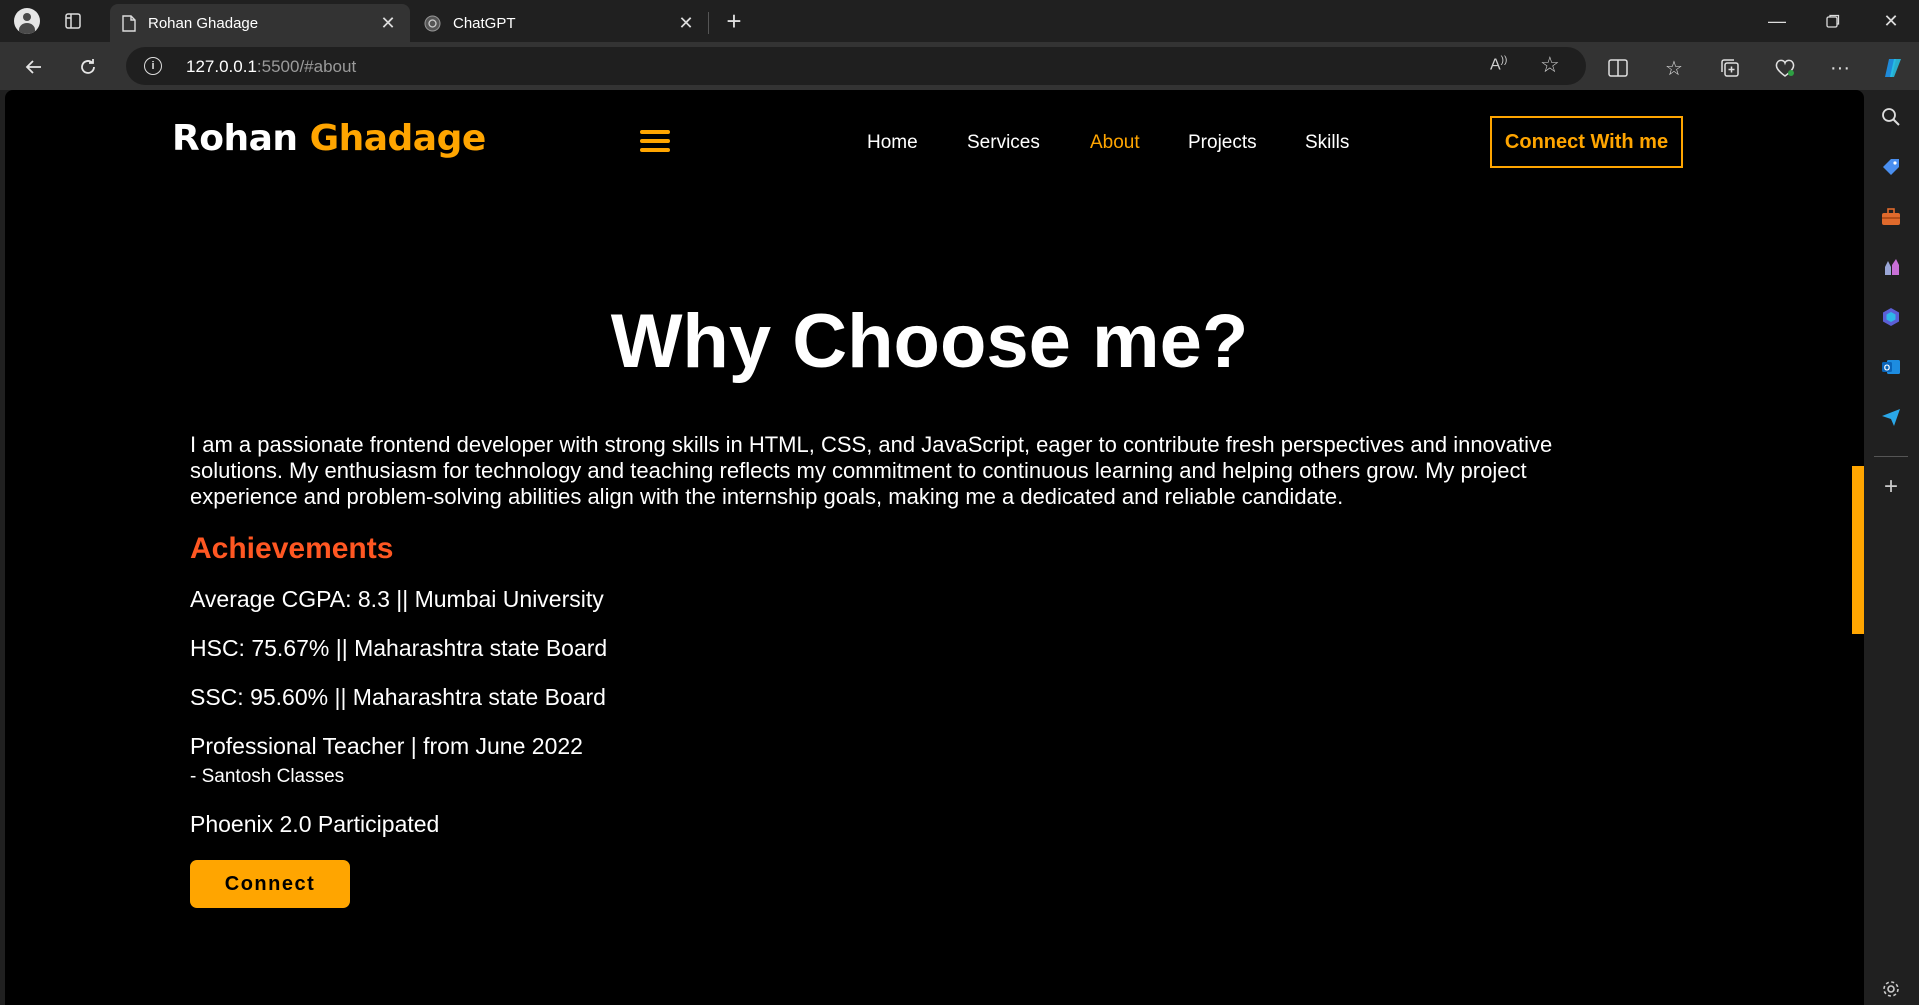  Describe the element at coordinates (267, 776) in the screenshot. I see `achievement-subtext: - Santosh Classes` at that location.